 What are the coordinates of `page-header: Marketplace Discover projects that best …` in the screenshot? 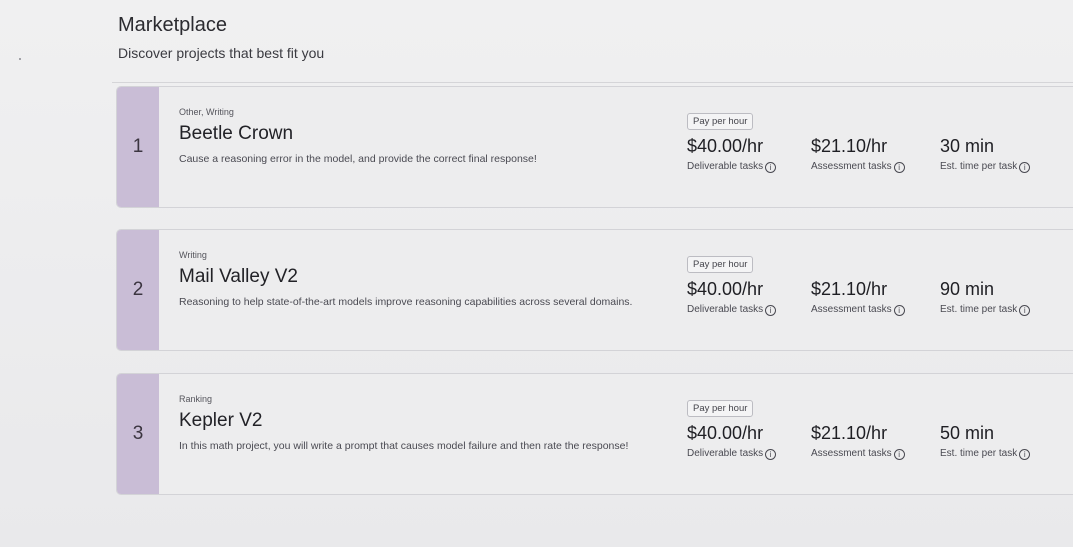 It's located at (221, 37).